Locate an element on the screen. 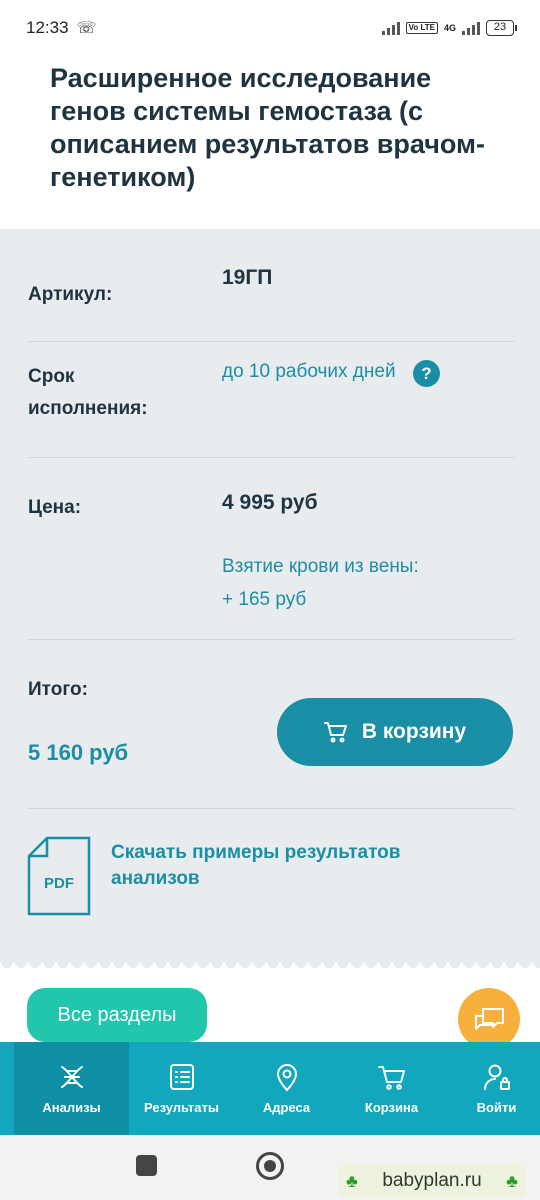 This screenshot has height=1200, width=540. all-sections-button: Все разделы is located at coordinates (117, 1015).